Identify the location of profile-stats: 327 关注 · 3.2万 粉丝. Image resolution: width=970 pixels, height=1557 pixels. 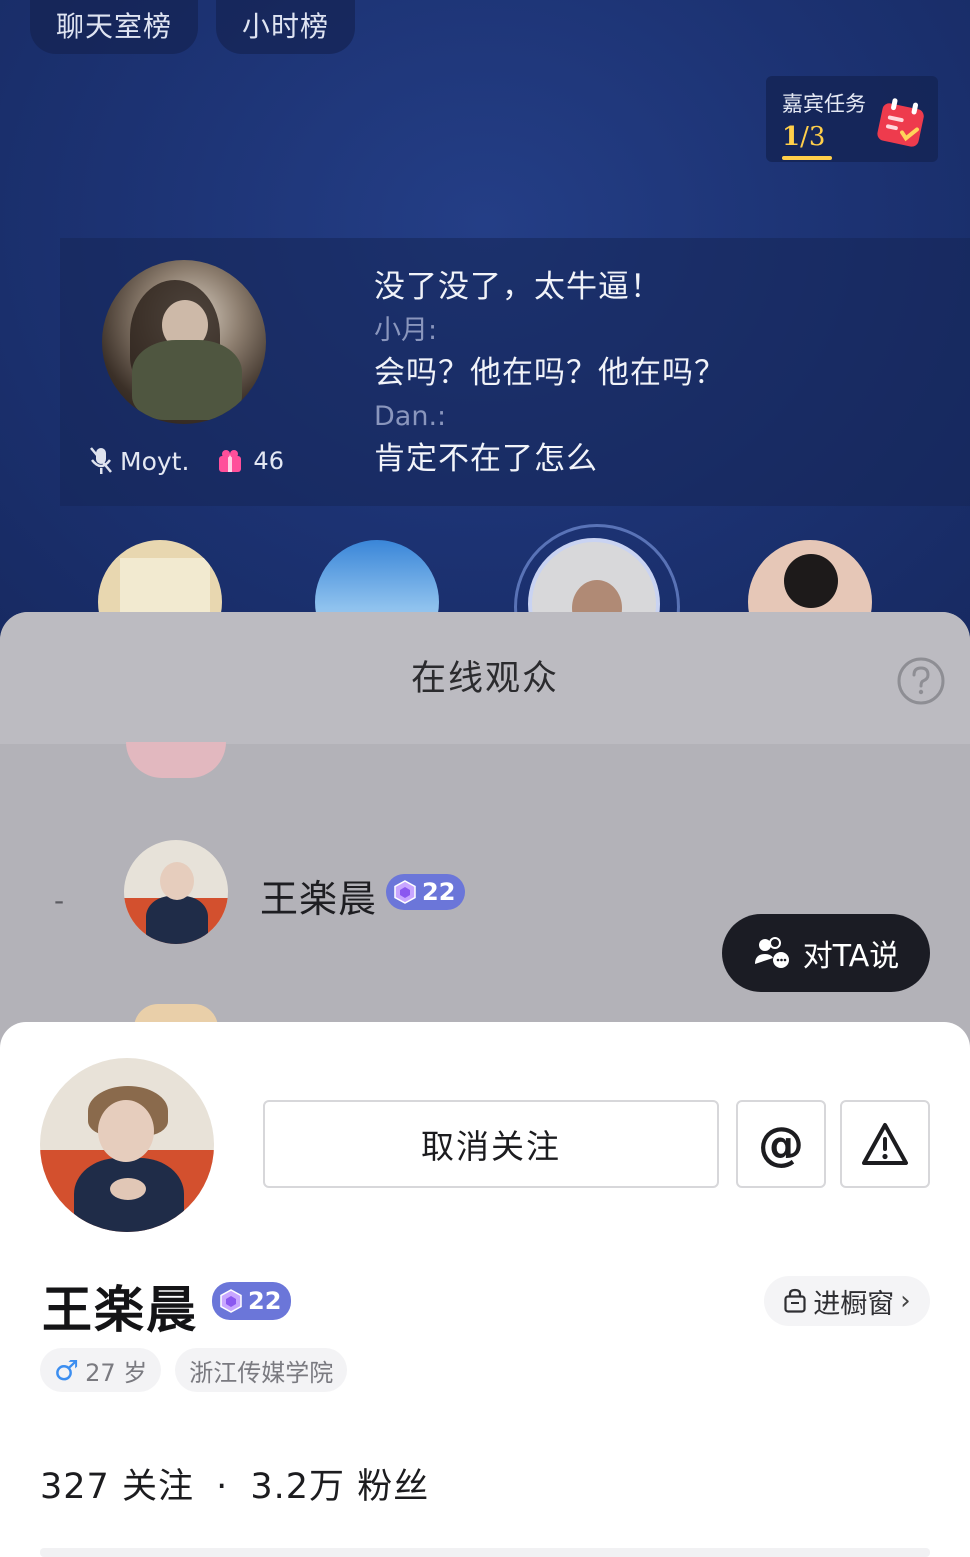
(234, 1483).